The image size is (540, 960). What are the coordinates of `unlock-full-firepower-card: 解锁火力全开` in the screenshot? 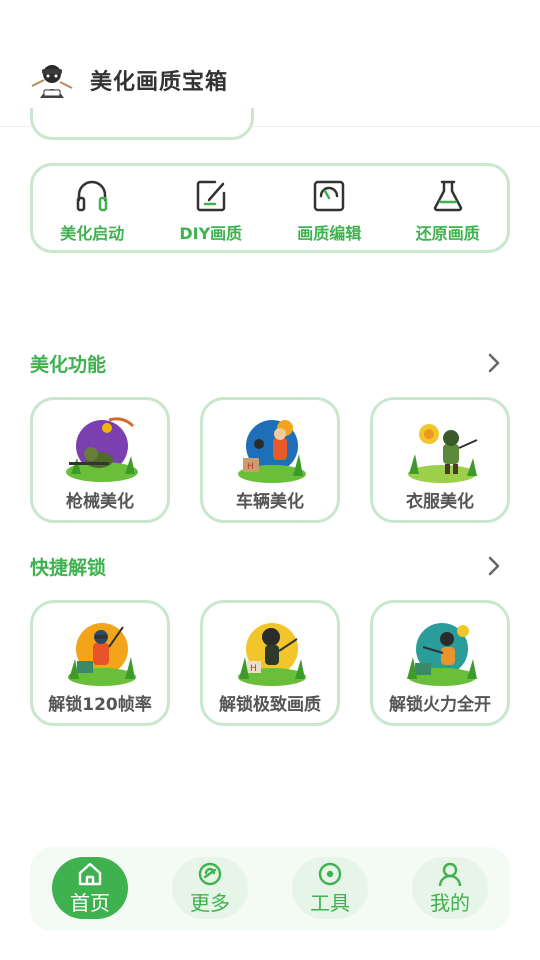 It's located at (440, 663).